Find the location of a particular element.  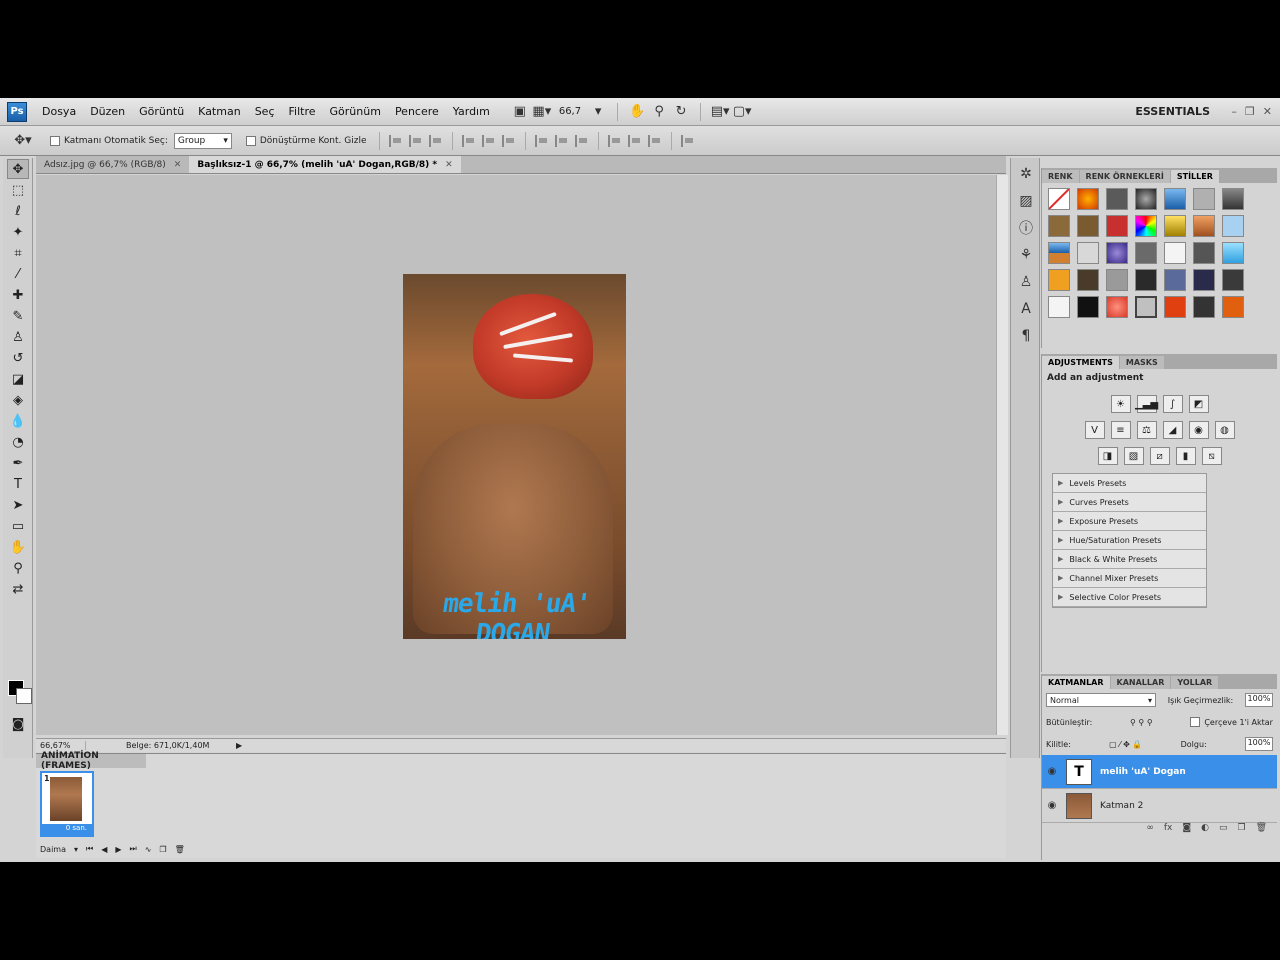

magic-wand-tool-icon: ✦ is located at coordinates (18, 232).